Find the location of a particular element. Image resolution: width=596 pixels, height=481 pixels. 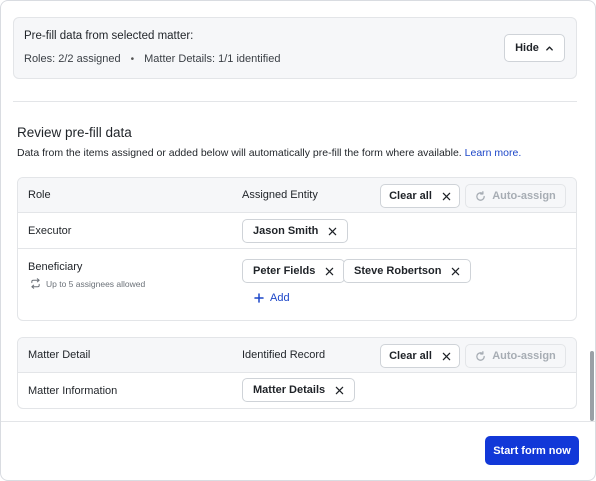

chip-label: Matter Details is located at coordinates (289, 390).